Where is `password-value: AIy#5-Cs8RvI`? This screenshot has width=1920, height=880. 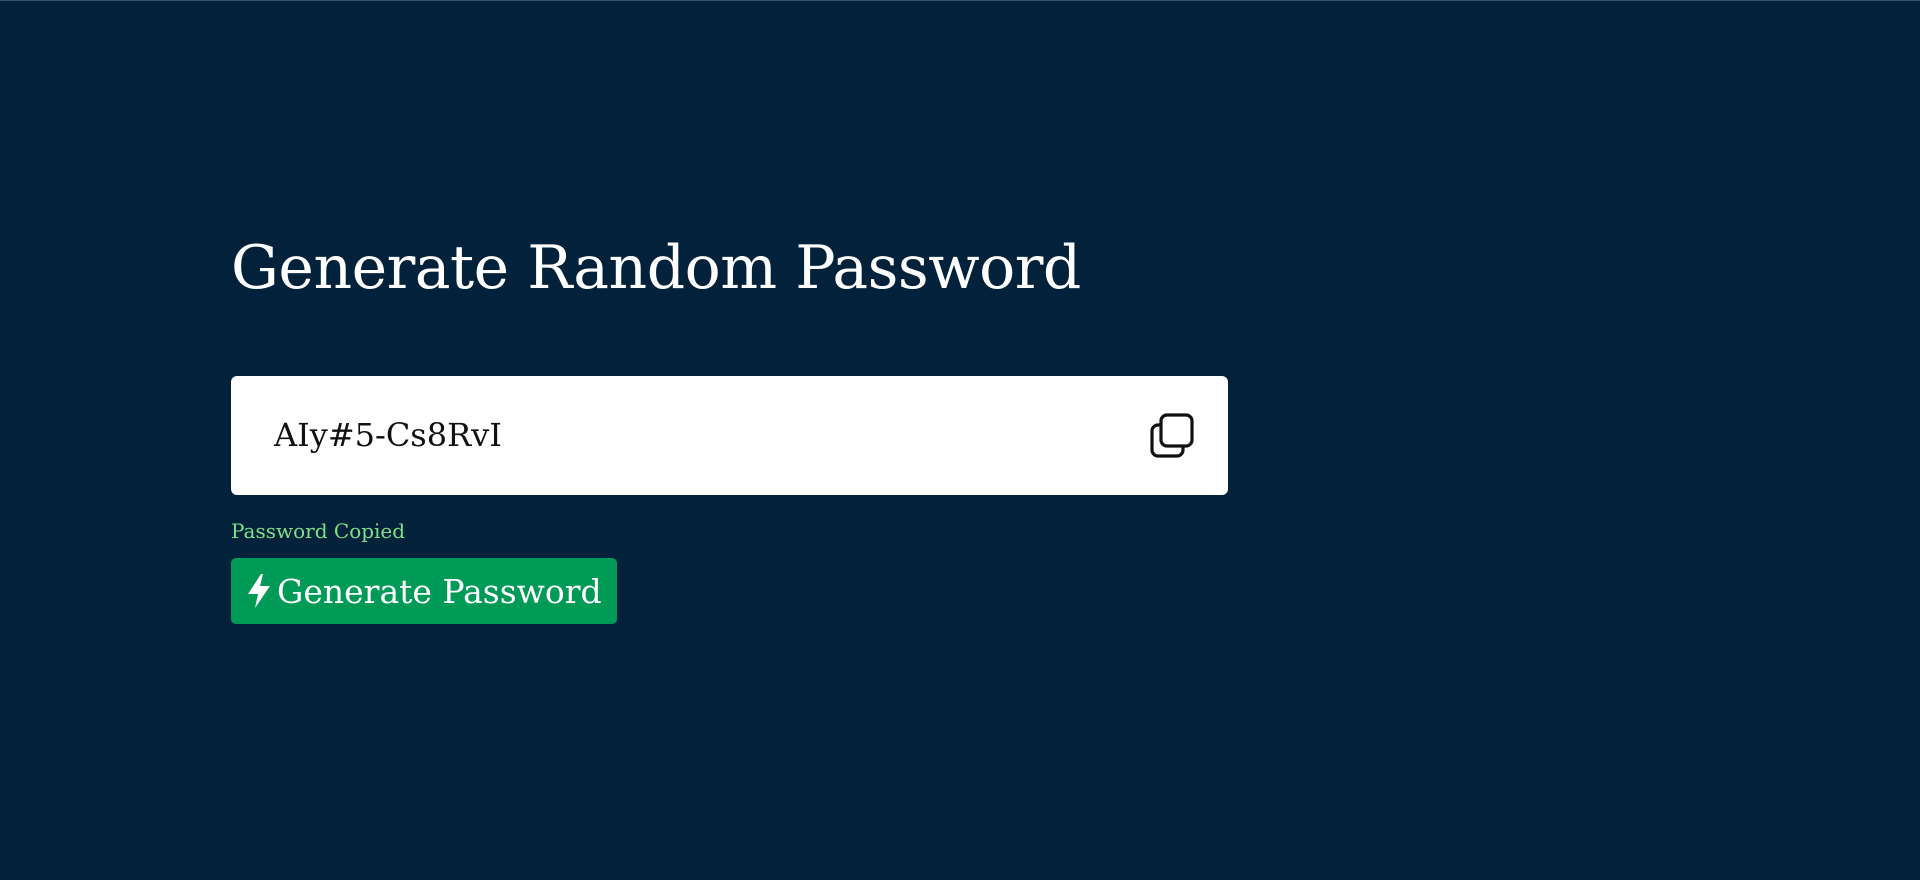
password-value: AIy#5-Cs8RvI is located at coordinates (388, 435).